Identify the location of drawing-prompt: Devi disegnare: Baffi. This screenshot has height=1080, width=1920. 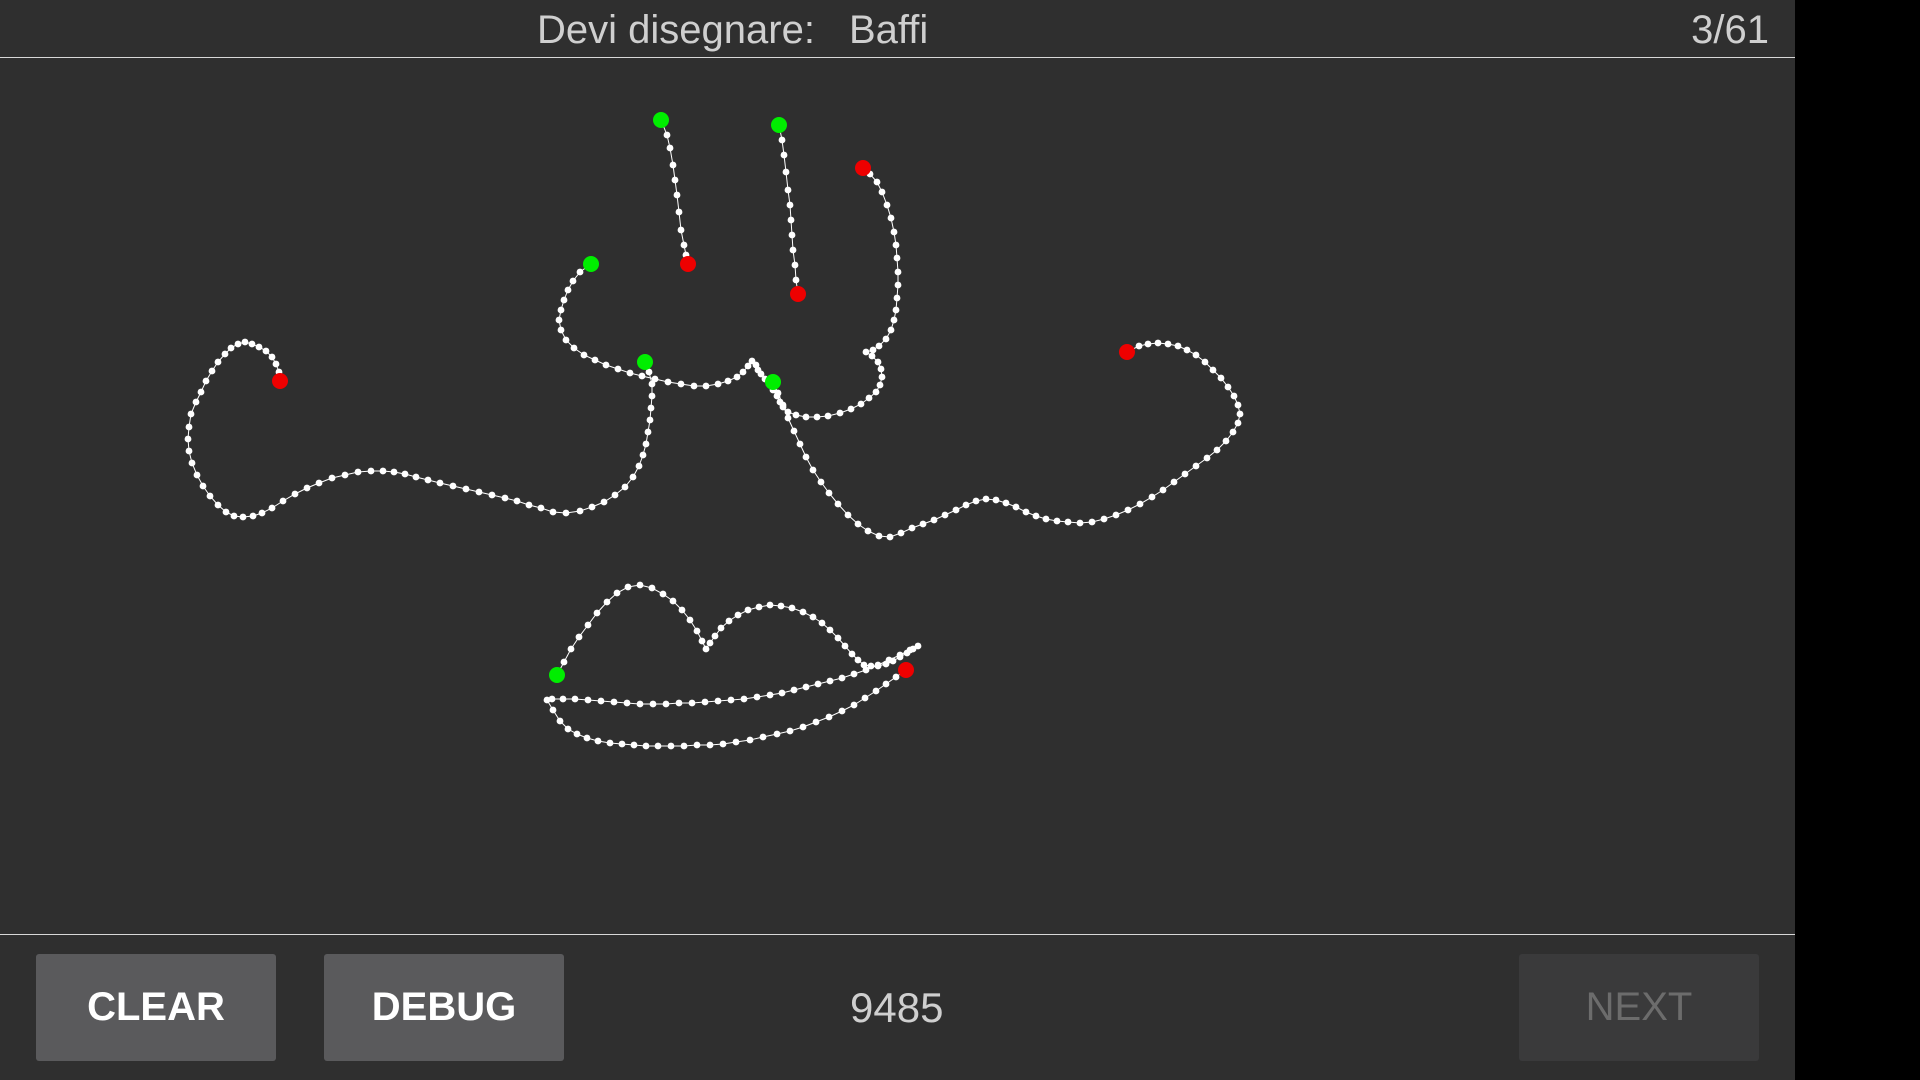
(732, 28).